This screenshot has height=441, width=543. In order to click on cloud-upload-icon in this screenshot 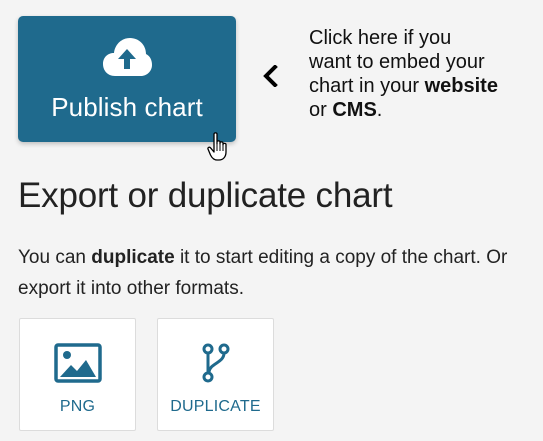, I will do `click(127, 57)`.